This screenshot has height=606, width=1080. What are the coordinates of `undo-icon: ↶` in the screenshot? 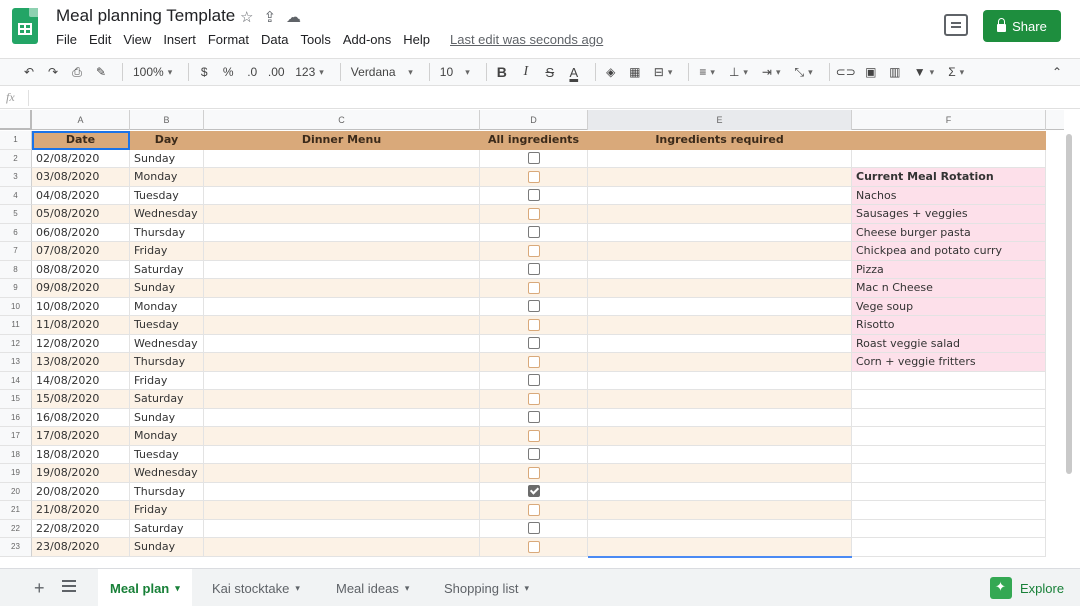 It's located at (29, 72).